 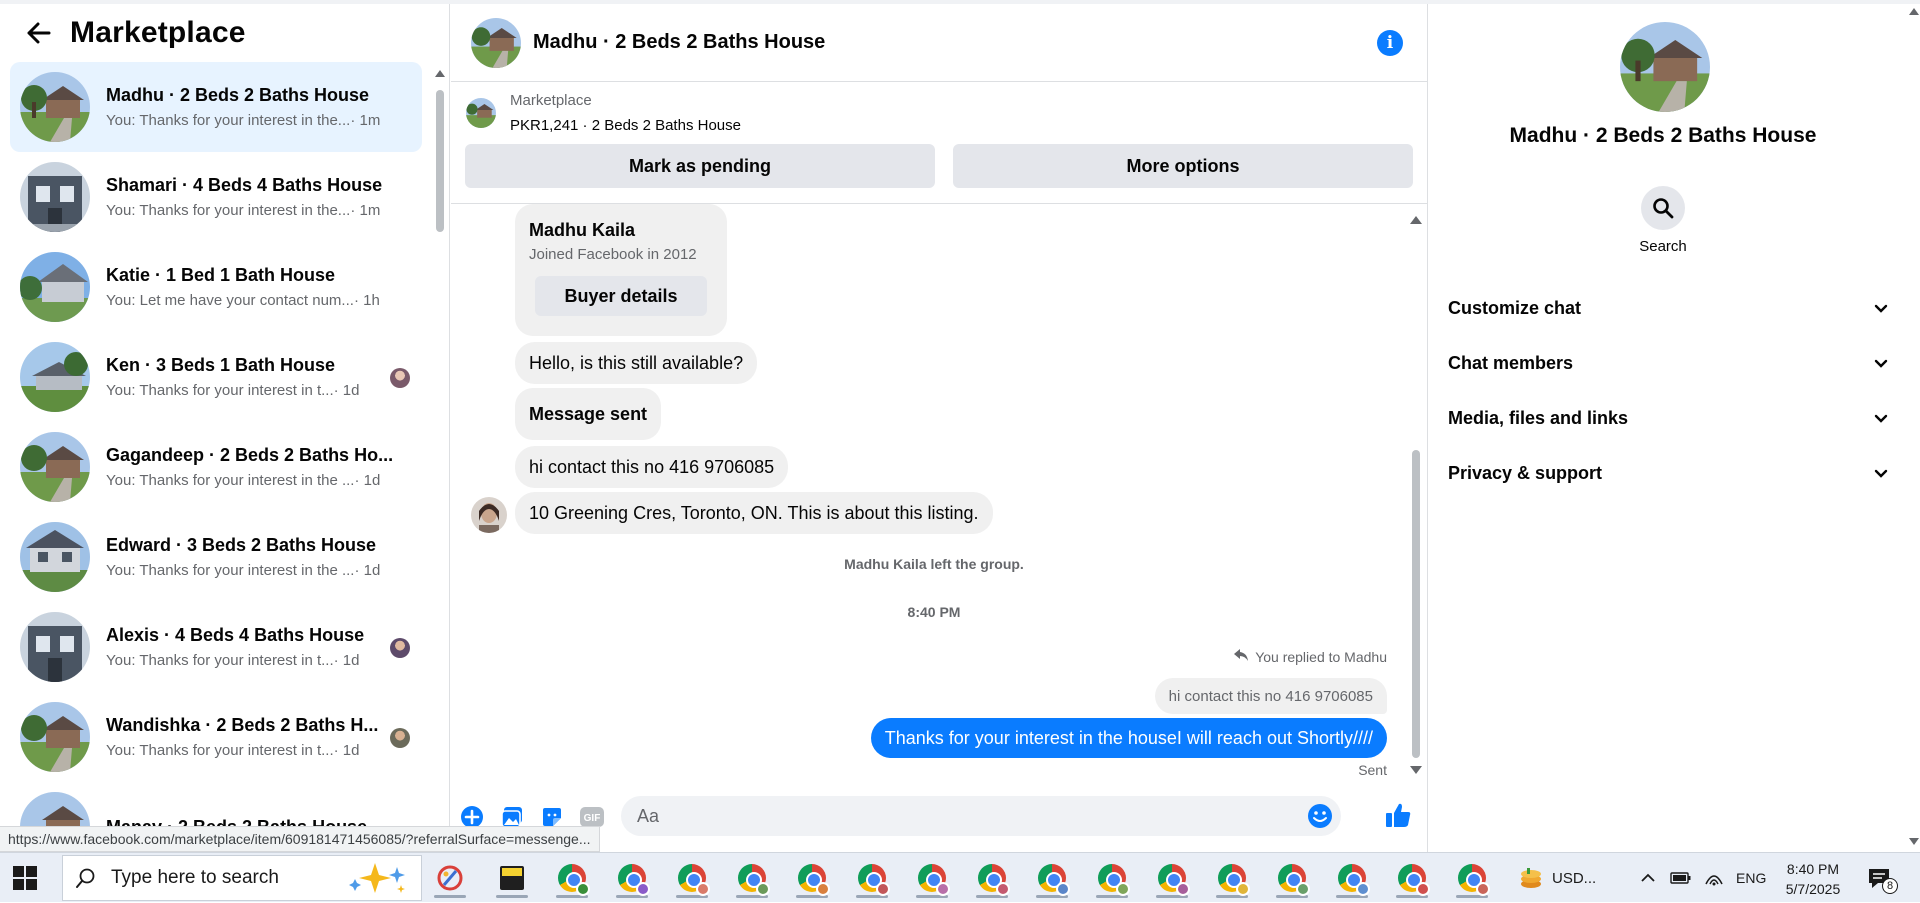 I want to click on listing-price-title: PKR1,241 · 2 Beds 2 Baths House, so click(x=625, y=125).